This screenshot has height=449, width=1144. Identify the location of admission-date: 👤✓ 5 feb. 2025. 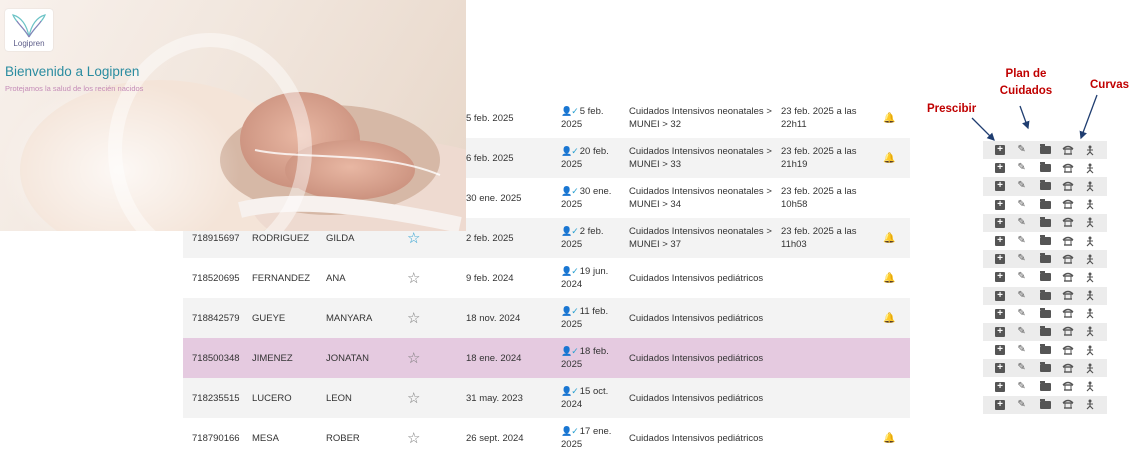
(592, 118).